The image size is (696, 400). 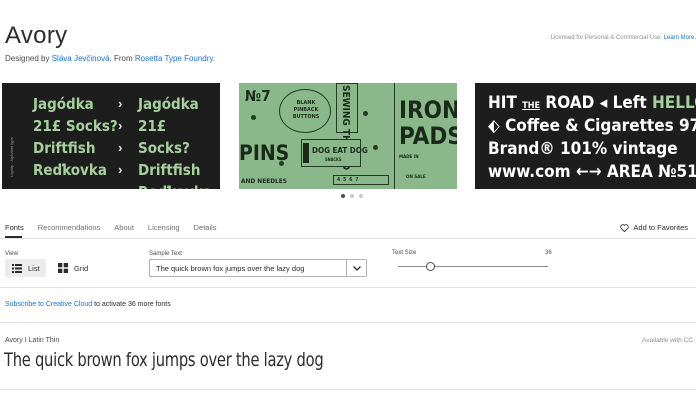 What do you see at coordinates (11, 254) in the screenshot?
I see `view-label: View` at bounding box center [11, 254].